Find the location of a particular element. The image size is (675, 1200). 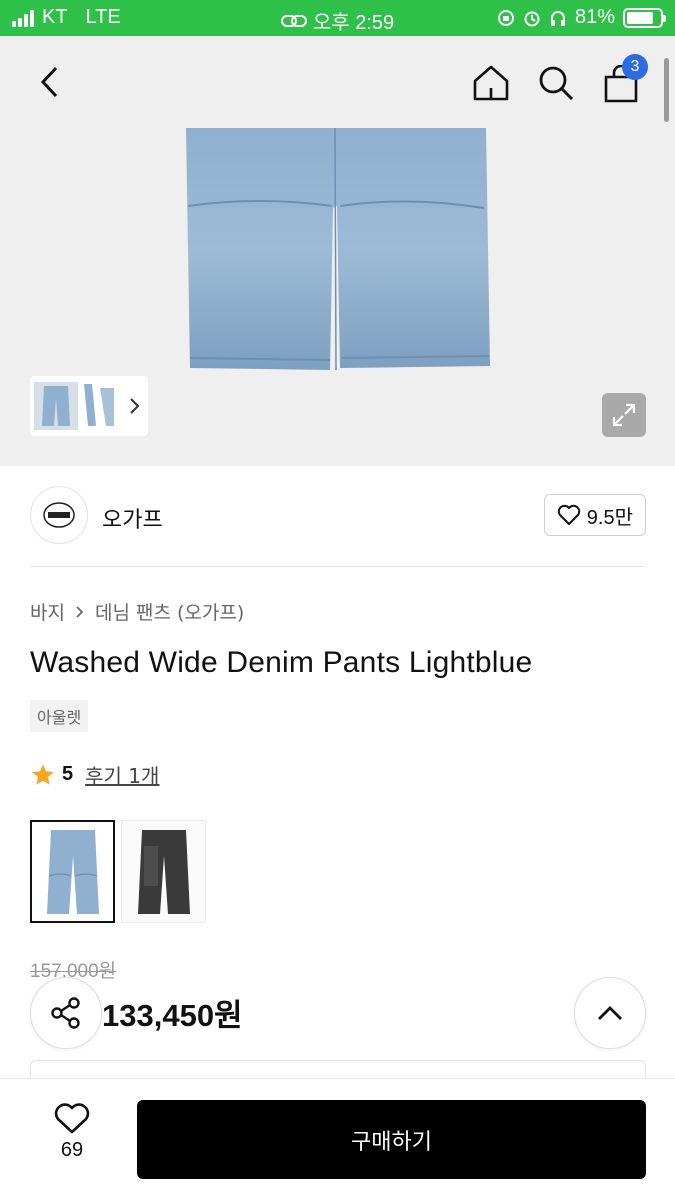

rotation-lock-icon is located at coordinates (505, 17).